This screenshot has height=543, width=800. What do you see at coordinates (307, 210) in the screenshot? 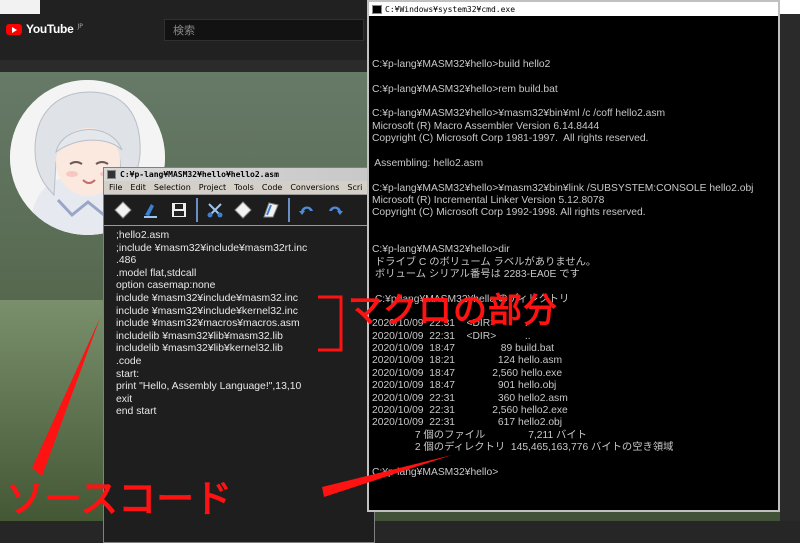
I see `undo-icon` at bounding box center [307, 210].